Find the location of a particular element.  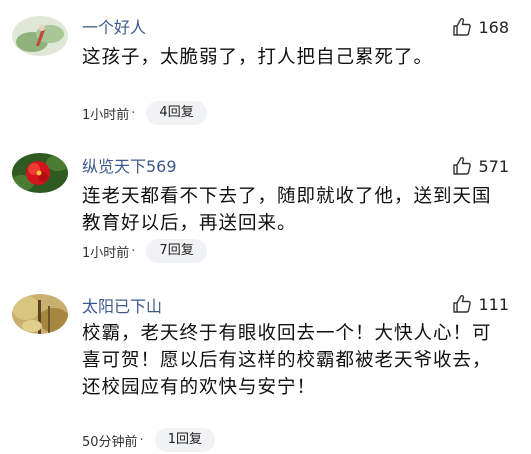

comment-meta: 1小时前 · 7回复 is located at coordinates (144, 251).